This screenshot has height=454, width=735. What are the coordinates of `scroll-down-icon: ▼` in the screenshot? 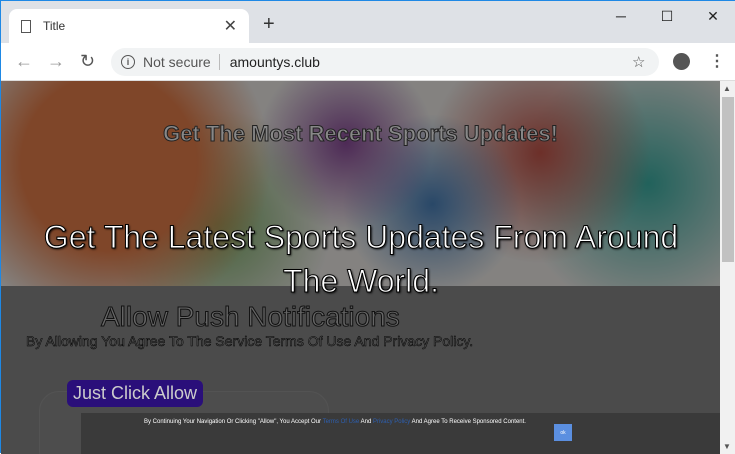 It's located at (727, 446).